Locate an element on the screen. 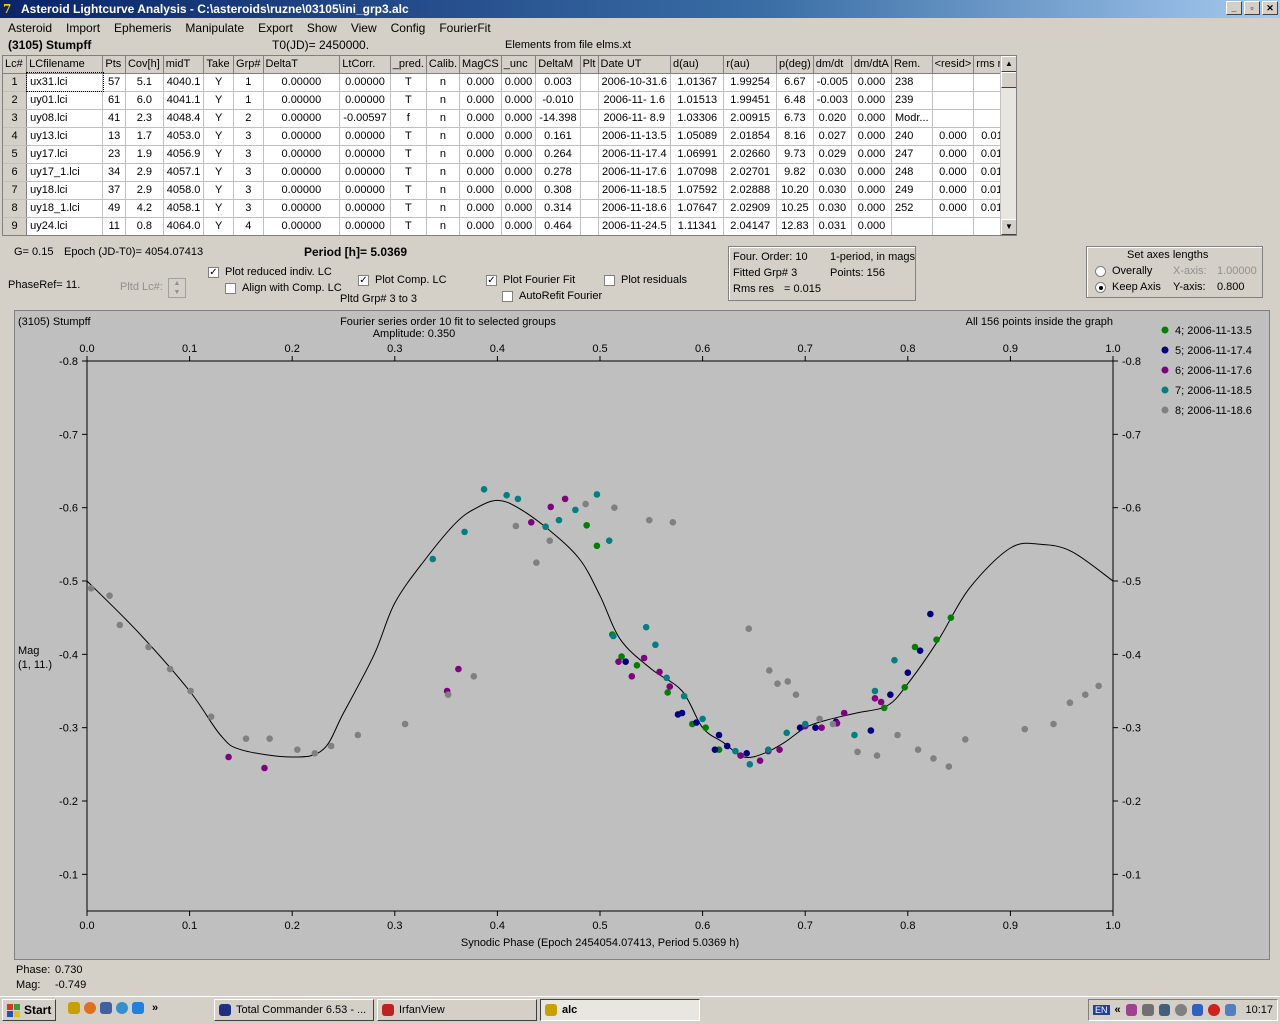  table-cell: 248 is located at coordinates (912, 172).